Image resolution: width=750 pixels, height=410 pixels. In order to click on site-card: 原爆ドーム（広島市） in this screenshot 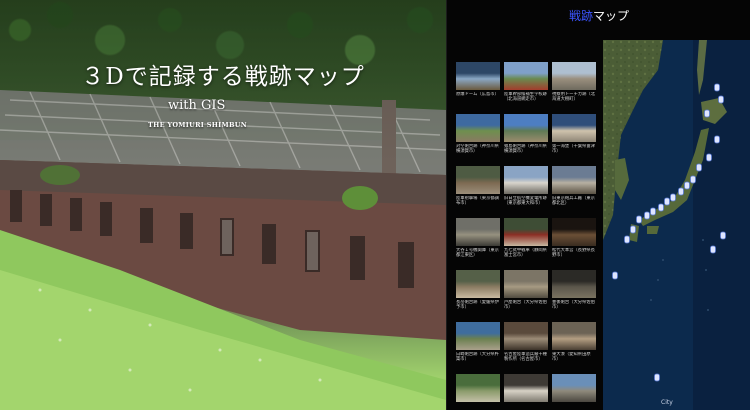, I will do `click(478, 88)`.